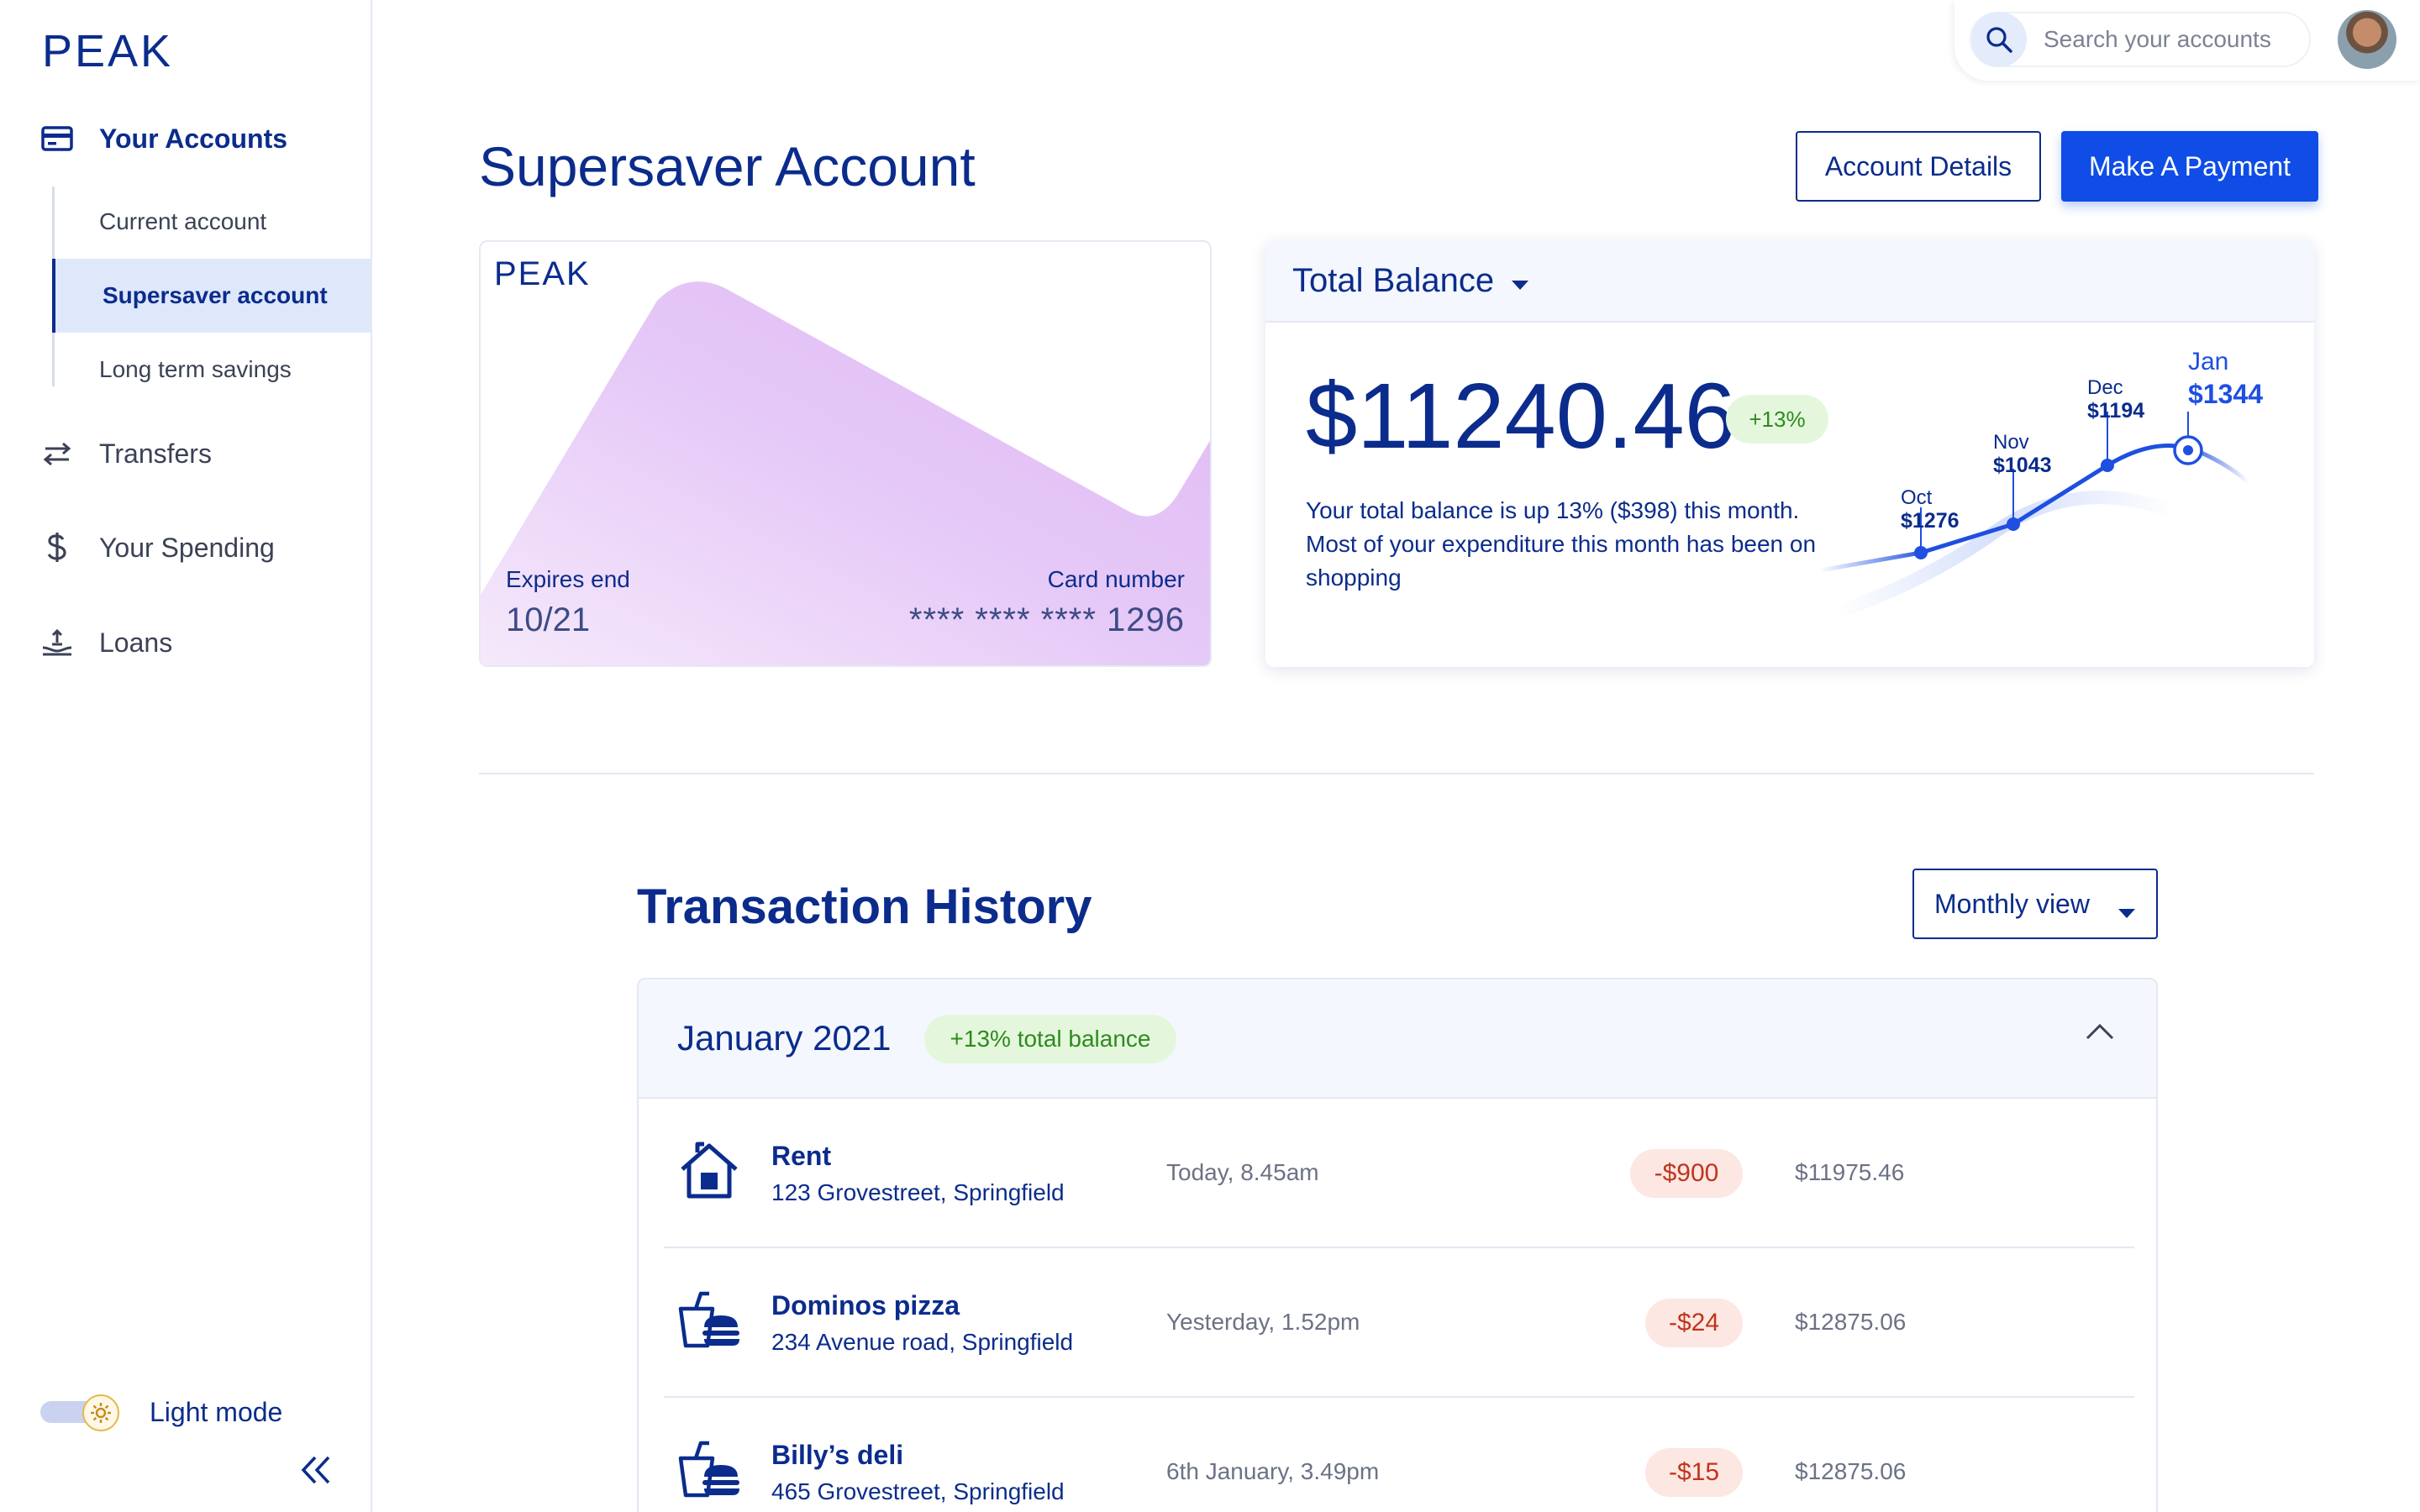 This screenshot has height=1512, width=2420. What do you see at coordinates (1273, 1471) in the screenshot?
I see `transaction-time: 6th January, 3.49pm` at bounding box center [1273, 1471].